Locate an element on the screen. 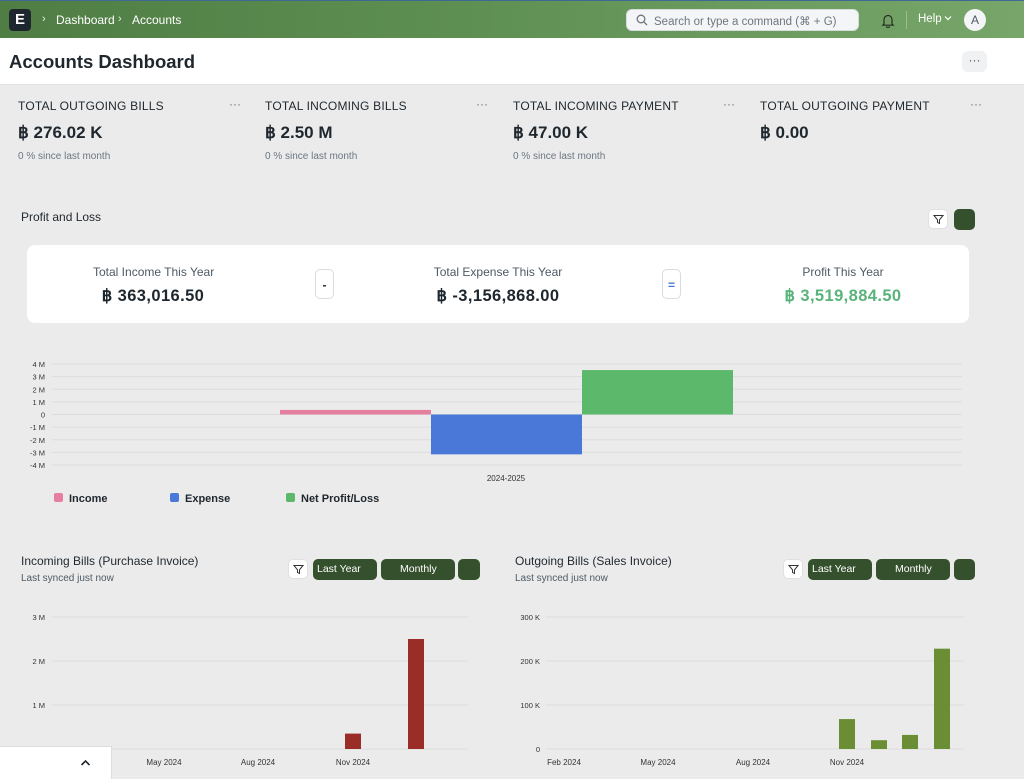  search-icon is located at coordinates (642, 20).